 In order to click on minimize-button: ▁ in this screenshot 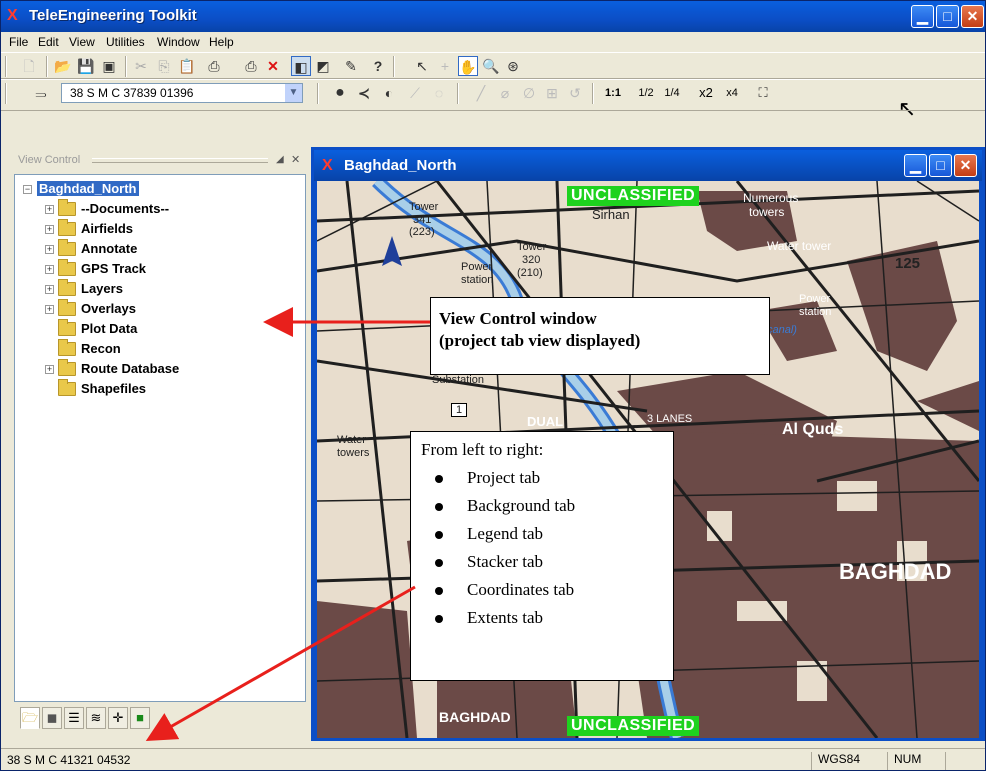, I will do `click(922, 16)`.